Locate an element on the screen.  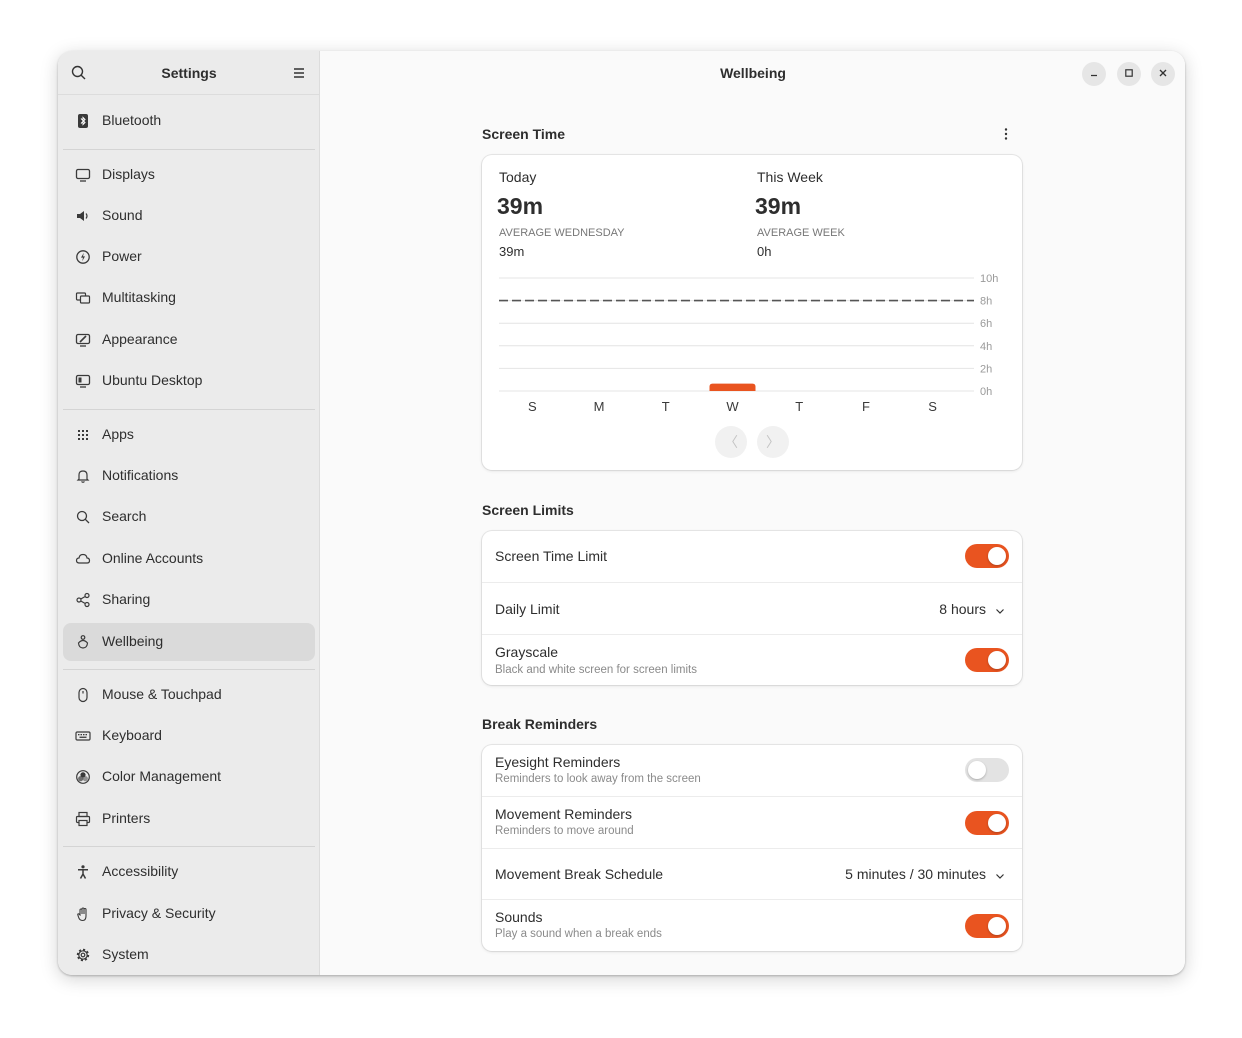
y-tick-label: 10h is located at coordinates (989, 279).